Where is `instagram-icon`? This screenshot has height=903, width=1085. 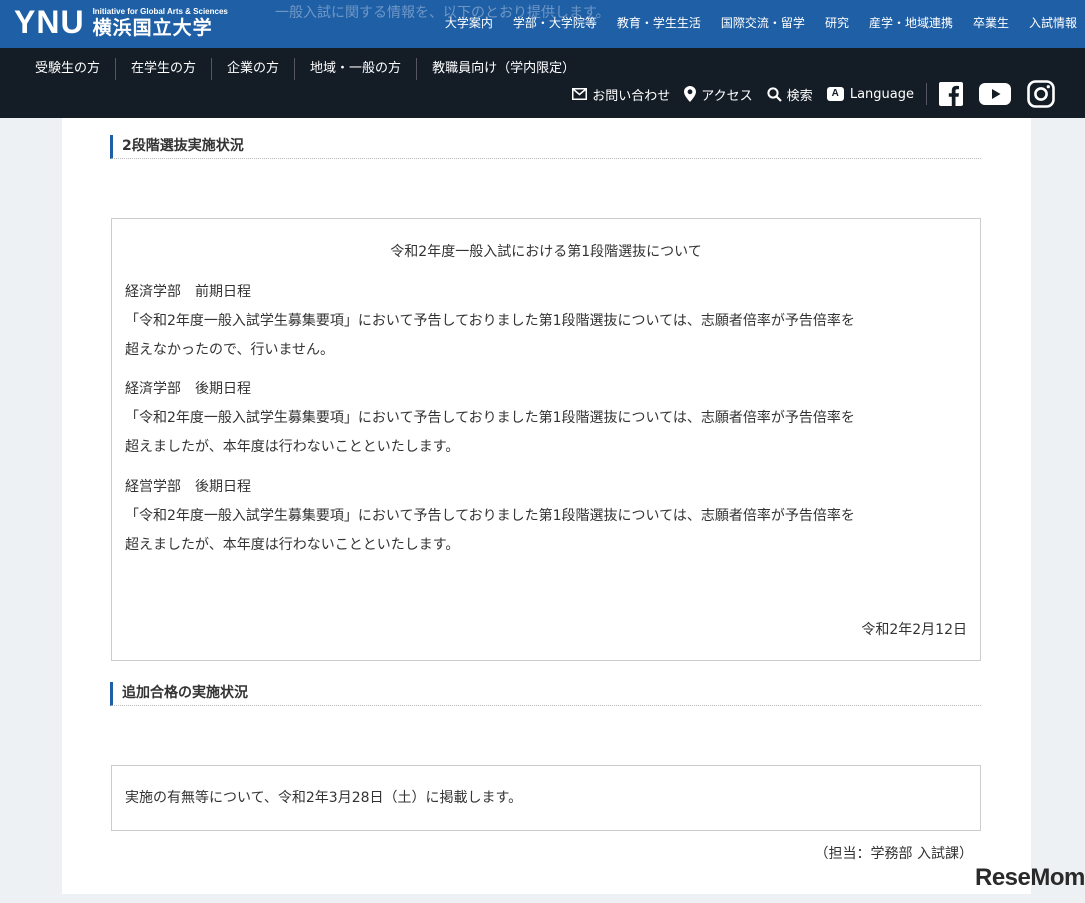
instagram-icon is located at coordinates (1041, 94).